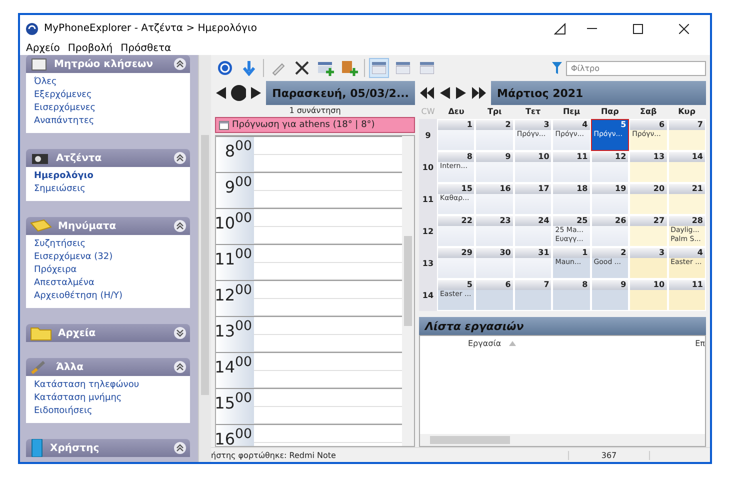 Image resolution: width=745 pixels, height=494 pixels. What do you see at coordinates (303, 125) in the screenshot?
I see `event-title: Πρόγνωση για athens (18° | 8°)` at bounding box center [303, 125].